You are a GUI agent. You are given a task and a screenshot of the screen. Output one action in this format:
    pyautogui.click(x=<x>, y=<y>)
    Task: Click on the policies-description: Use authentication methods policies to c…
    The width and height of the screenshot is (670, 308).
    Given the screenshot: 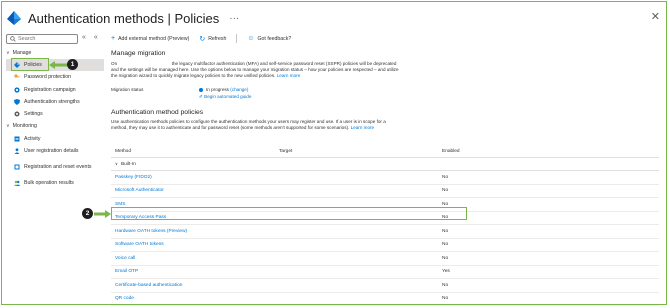 What is the action you would take?
    pyautogui.click(x=248, y=125)
    